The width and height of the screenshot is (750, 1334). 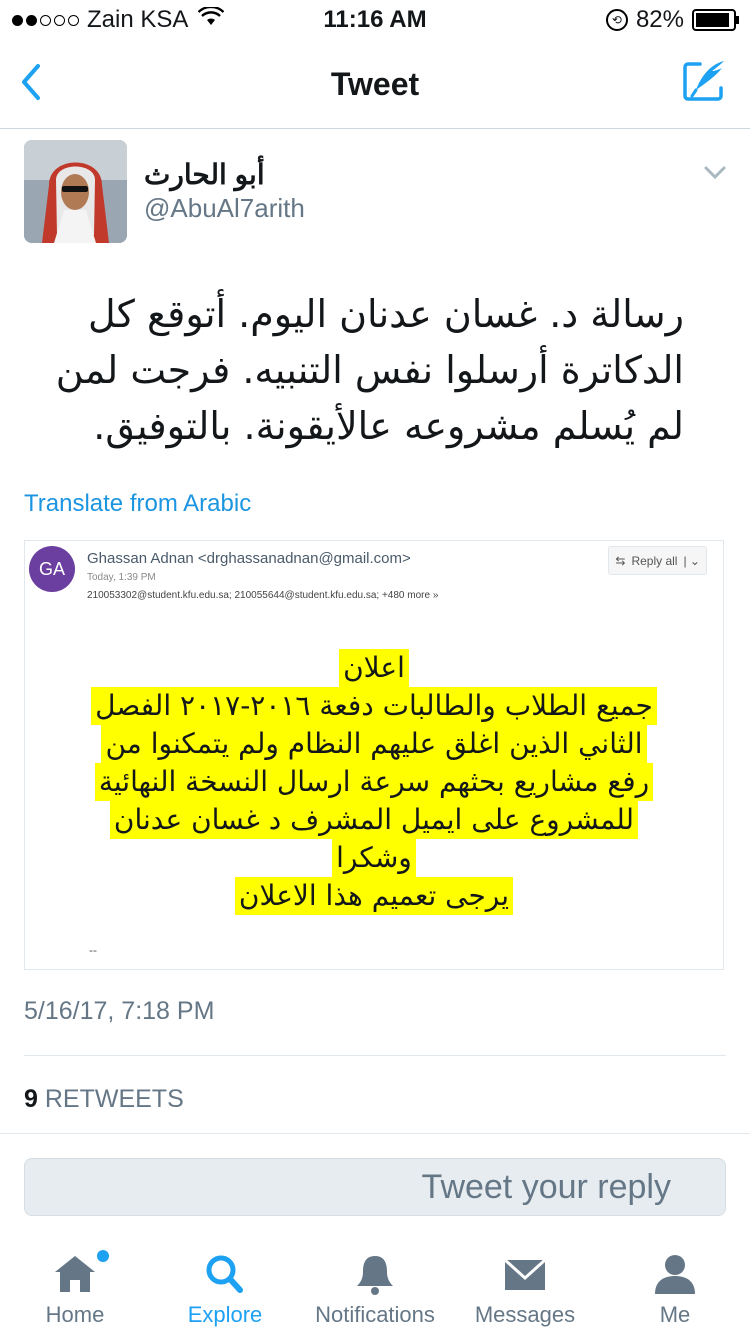 I want to click on avatar, so click(x=75, y=191).